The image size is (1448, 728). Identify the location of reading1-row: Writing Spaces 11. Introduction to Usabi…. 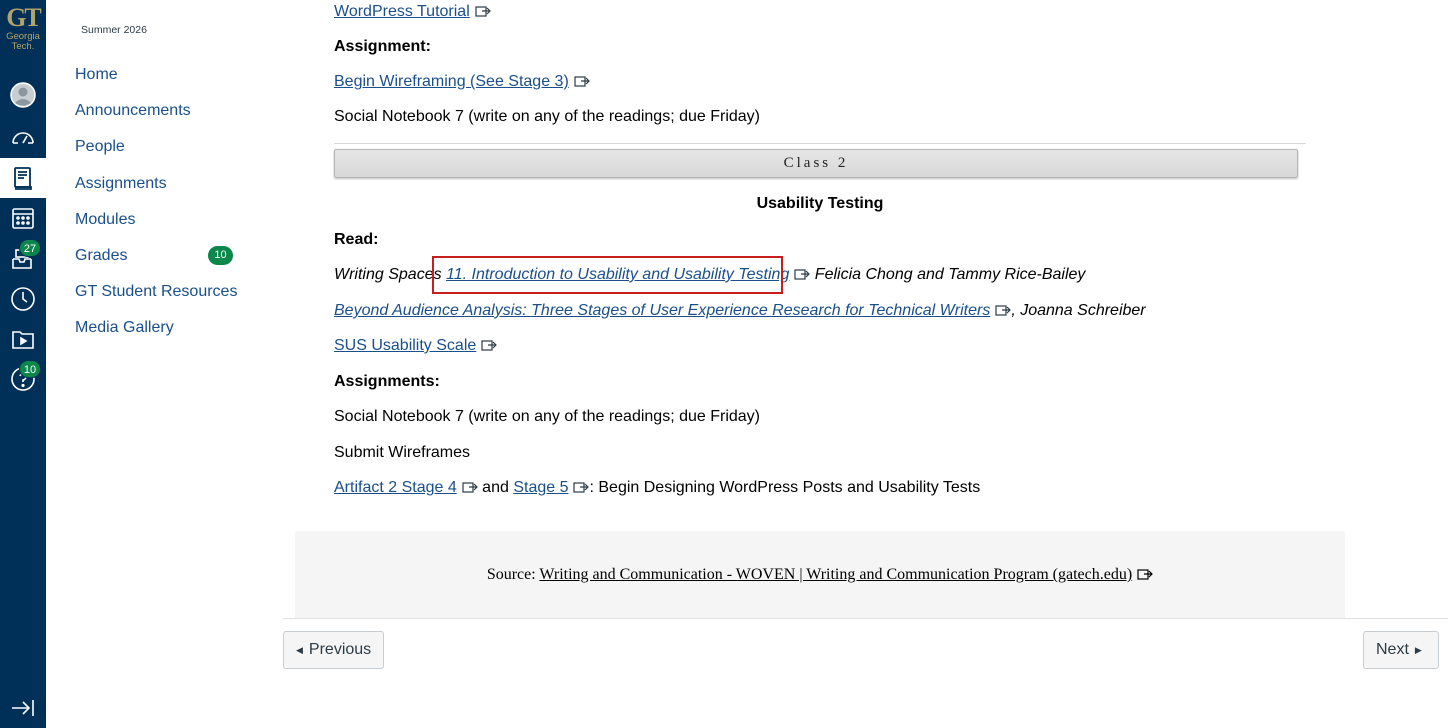
(709, 275).